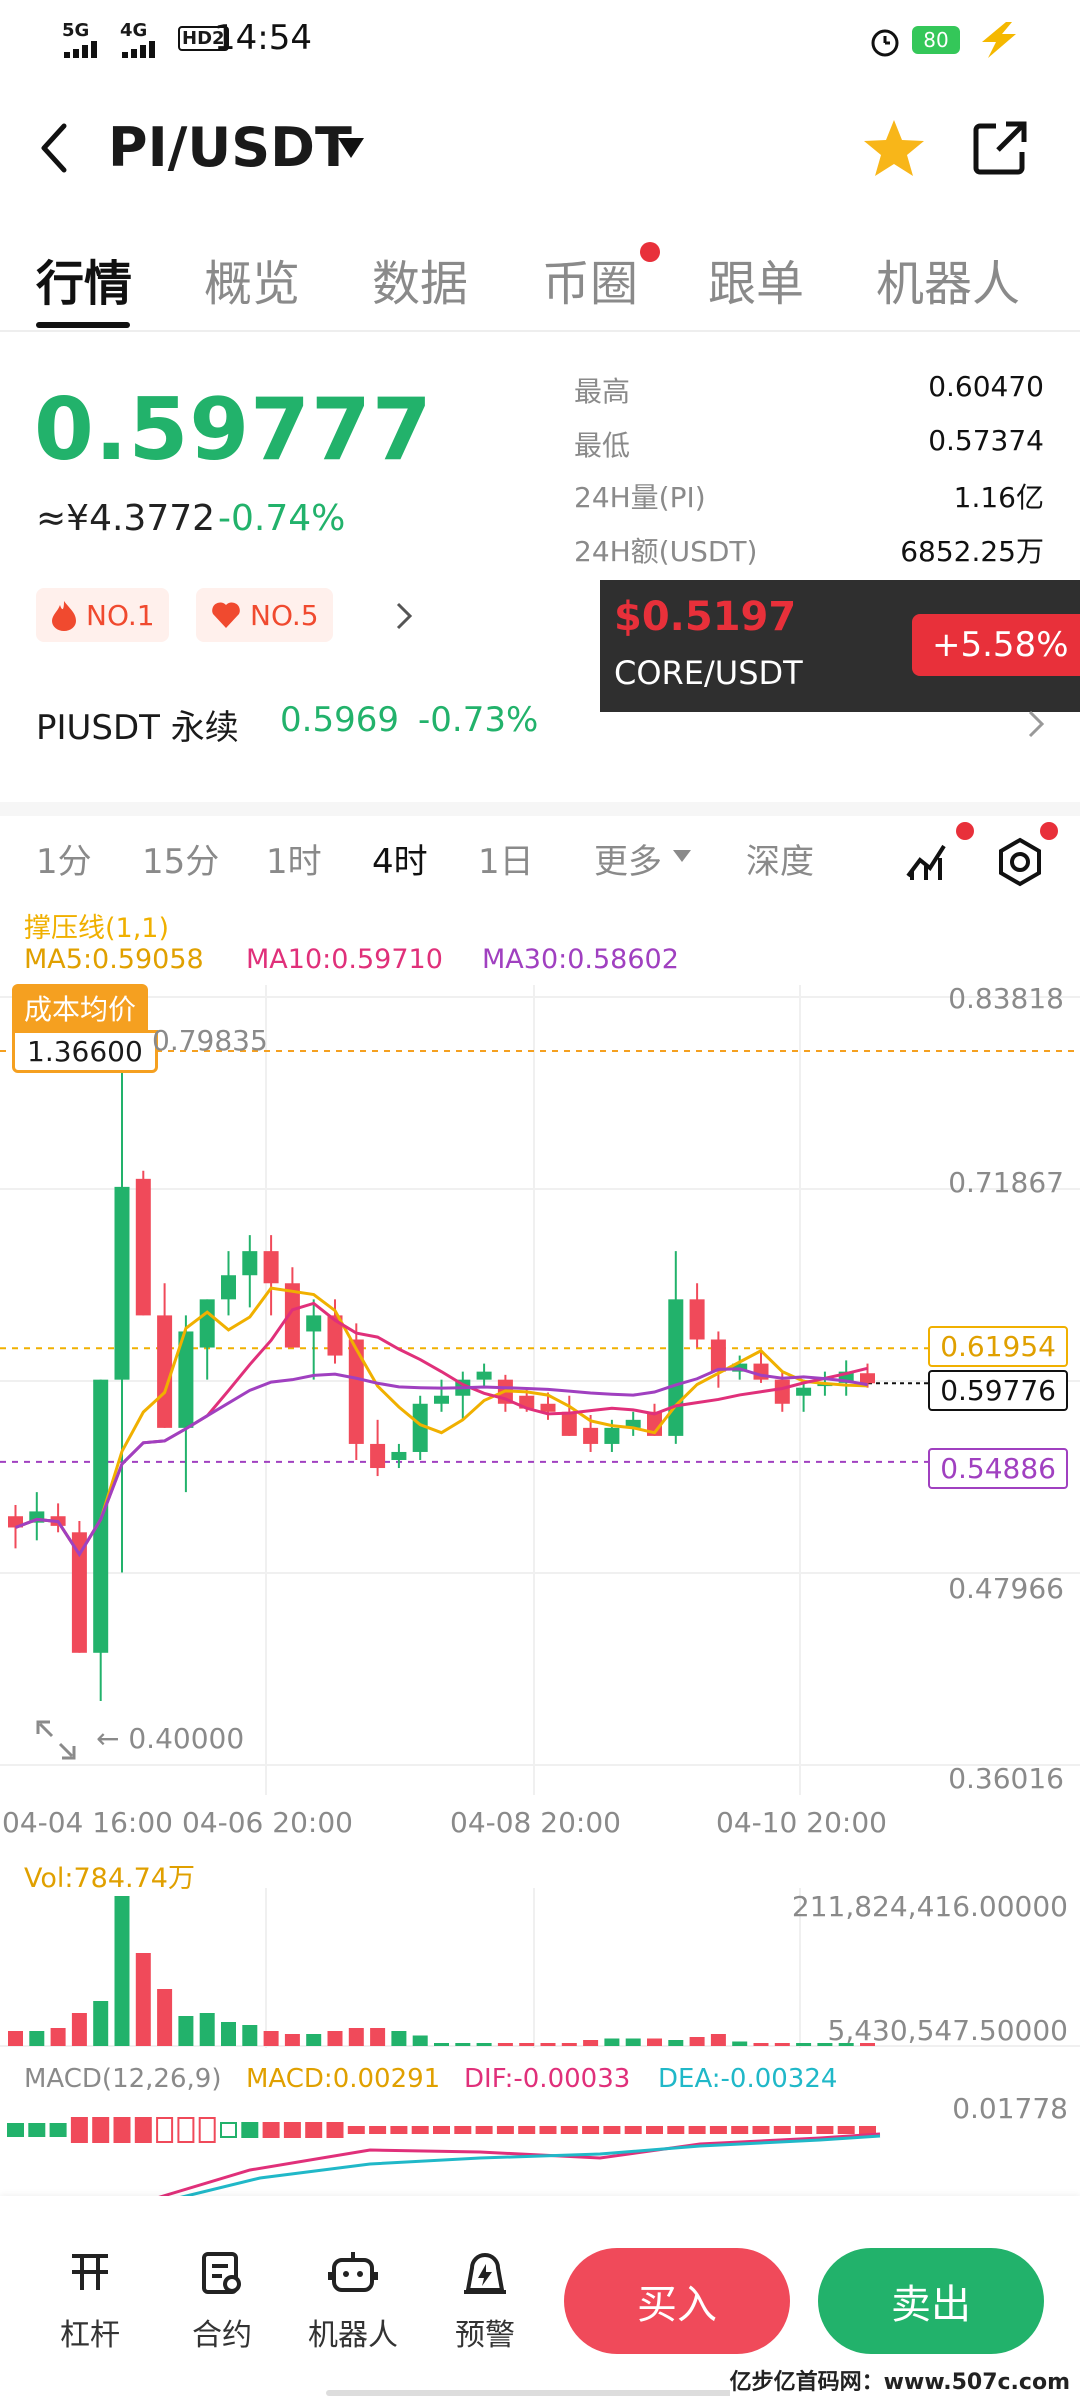 The width and height of the screenshot is (1080, 2400). What do you see at coordinates (628, 858) in the screenshot?
I see `interval-more: 更多` at bounding box center [628, 858].